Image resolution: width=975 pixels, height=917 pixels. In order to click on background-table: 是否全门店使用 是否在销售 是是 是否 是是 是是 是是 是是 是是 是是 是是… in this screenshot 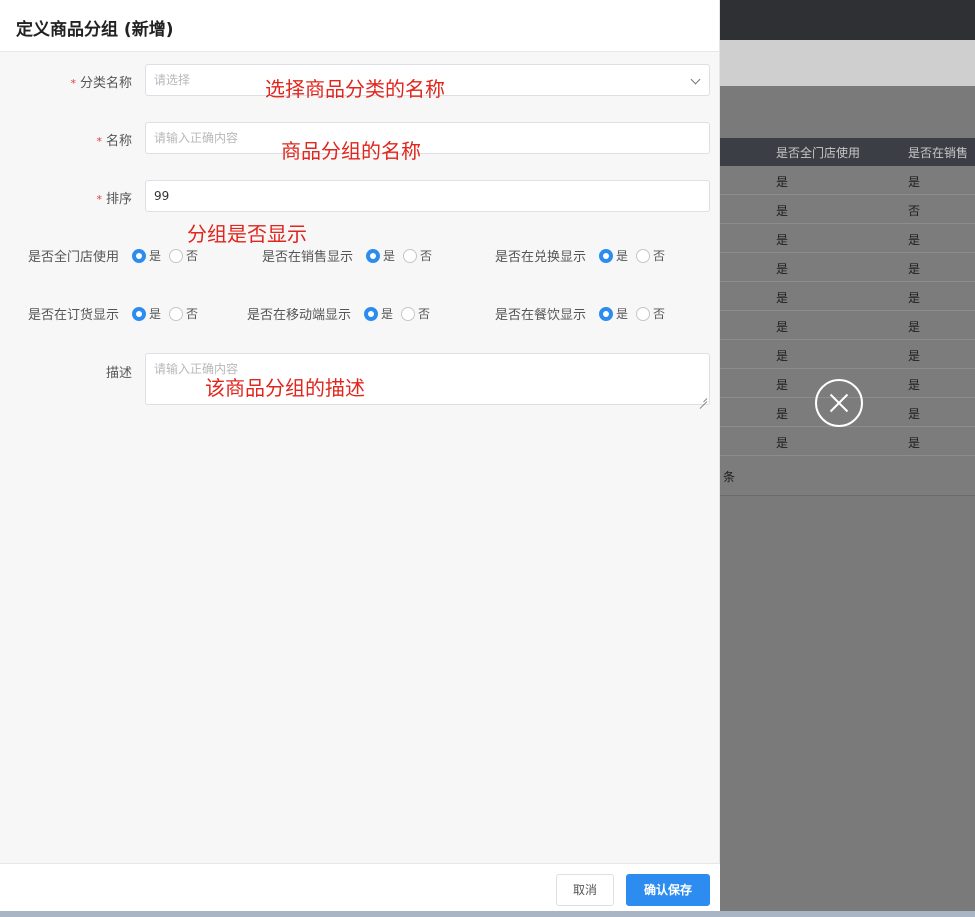, I will do `click(837, 317)`.